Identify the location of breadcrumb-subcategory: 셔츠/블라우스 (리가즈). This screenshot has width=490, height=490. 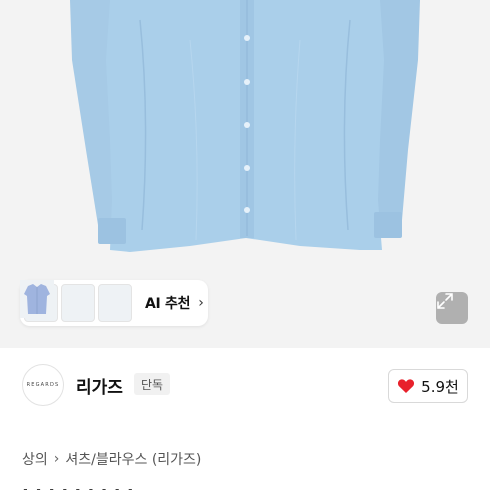
(133, 459).